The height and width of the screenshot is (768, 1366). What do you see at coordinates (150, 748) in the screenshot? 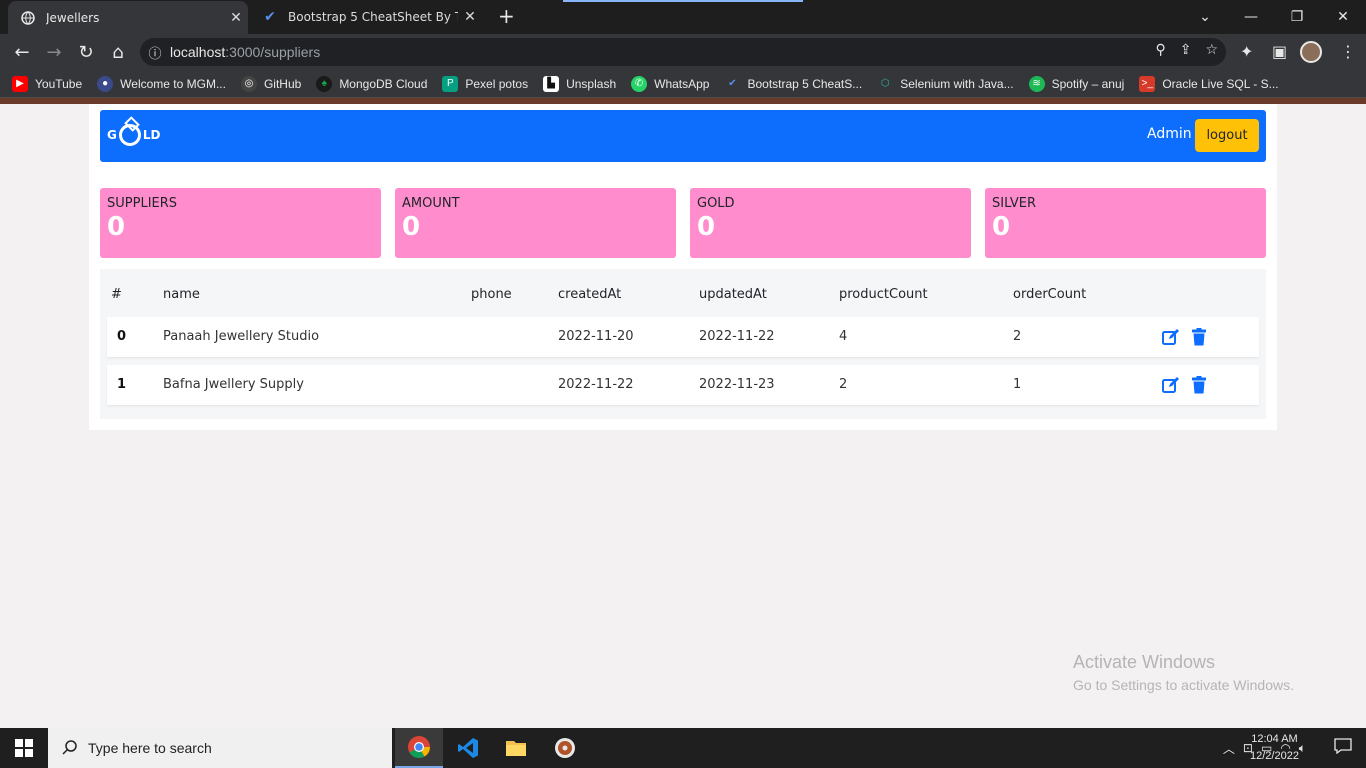
I see `search-placeholder: Type here to search` at bounding box center [150, 748].